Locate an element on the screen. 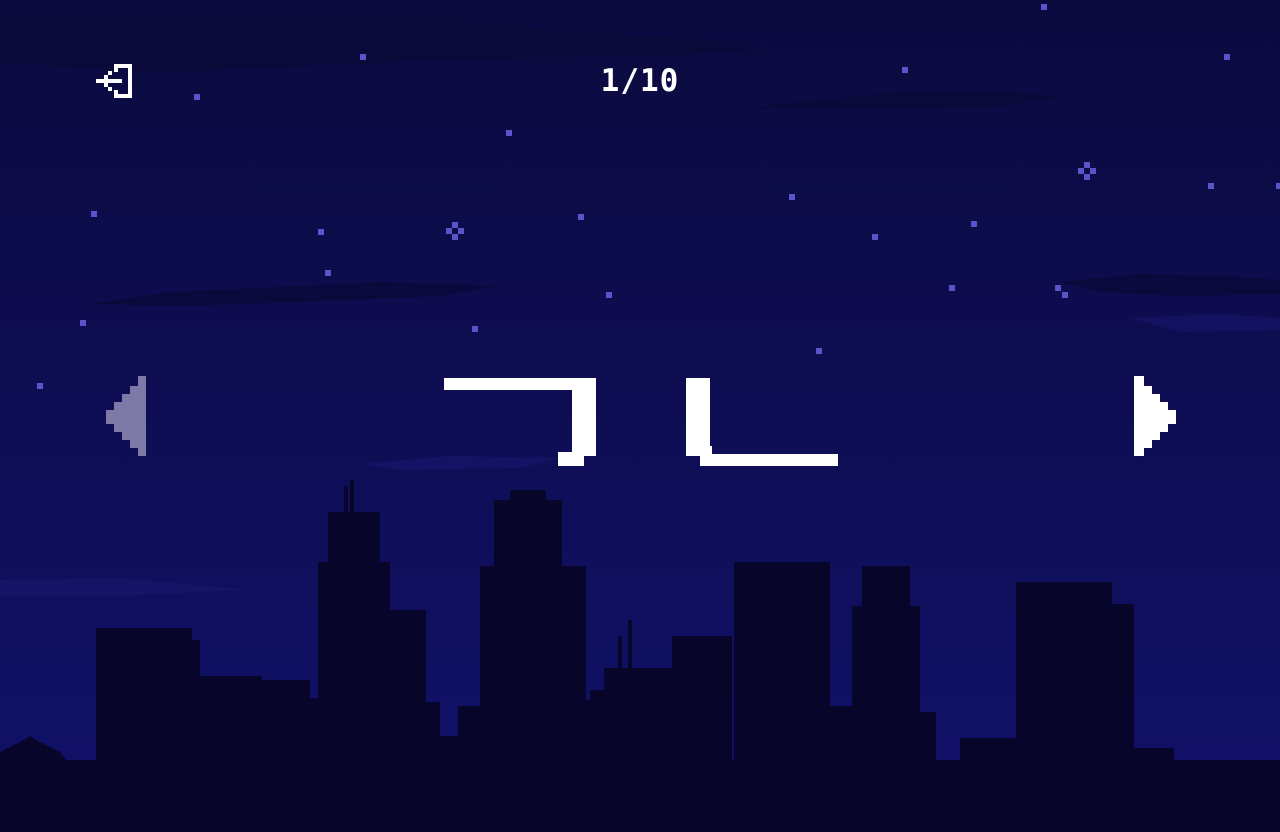 The image size is (1280, 832). hangul-glyph-icon is located at coordinates (641, 422).